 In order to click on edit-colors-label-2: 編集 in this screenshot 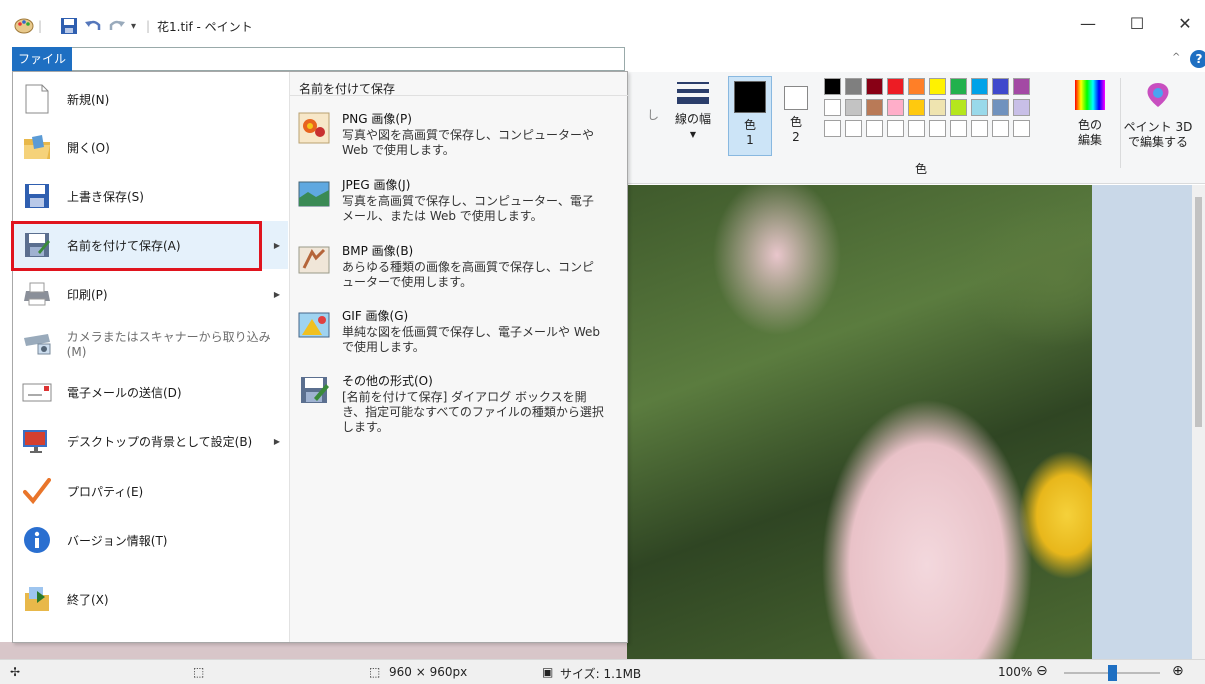, I will do `click(1089, 140)`.